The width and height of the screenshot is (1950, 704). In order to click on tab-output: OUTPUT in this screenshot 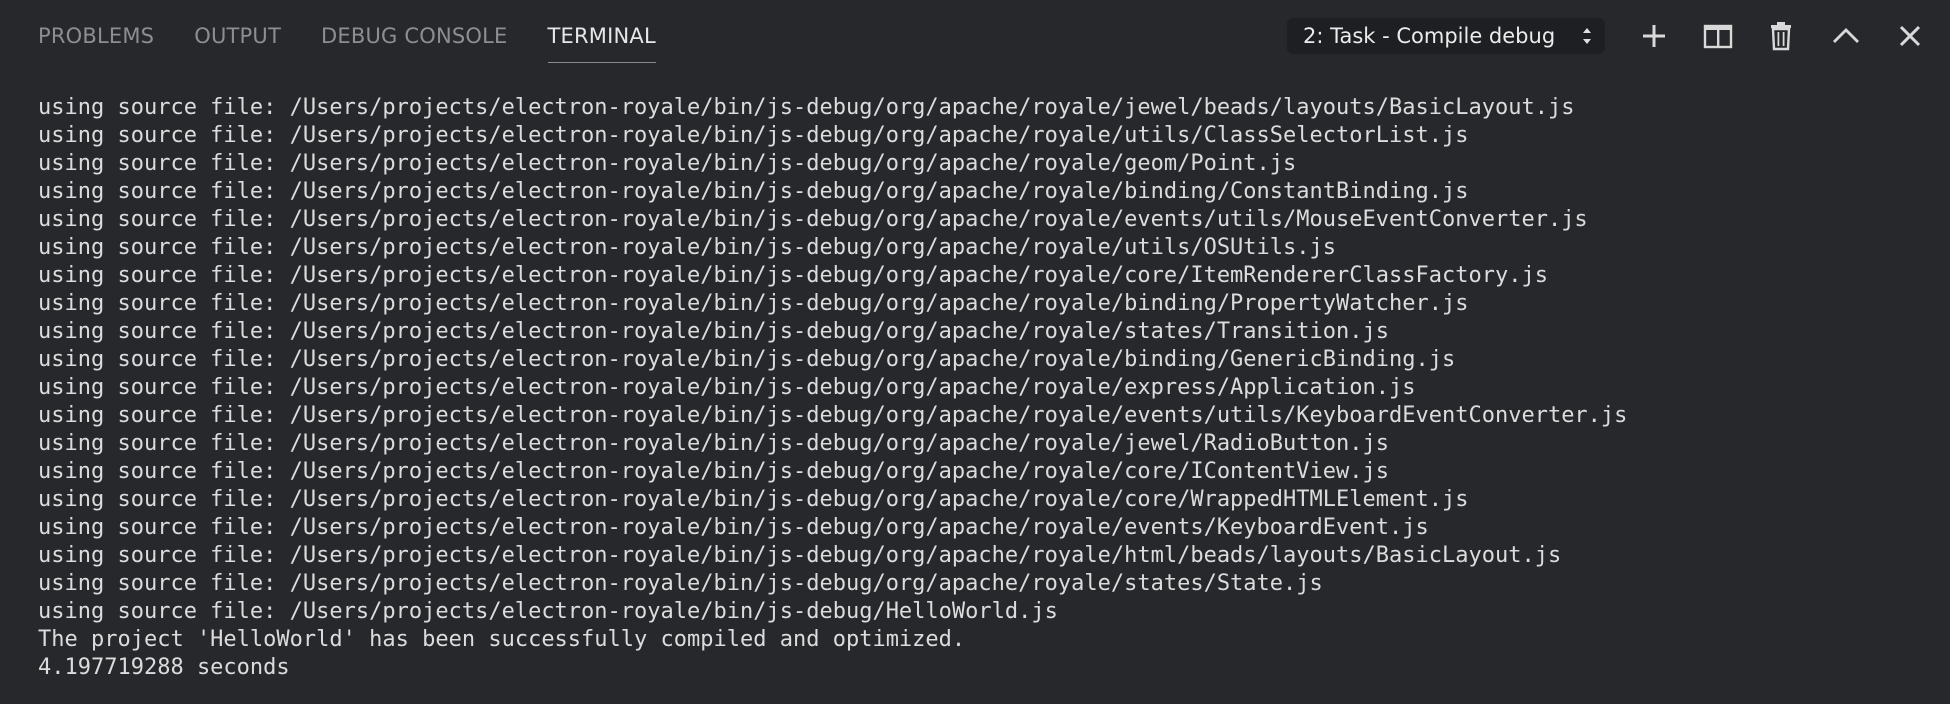, I will do `click(237, 36)`.